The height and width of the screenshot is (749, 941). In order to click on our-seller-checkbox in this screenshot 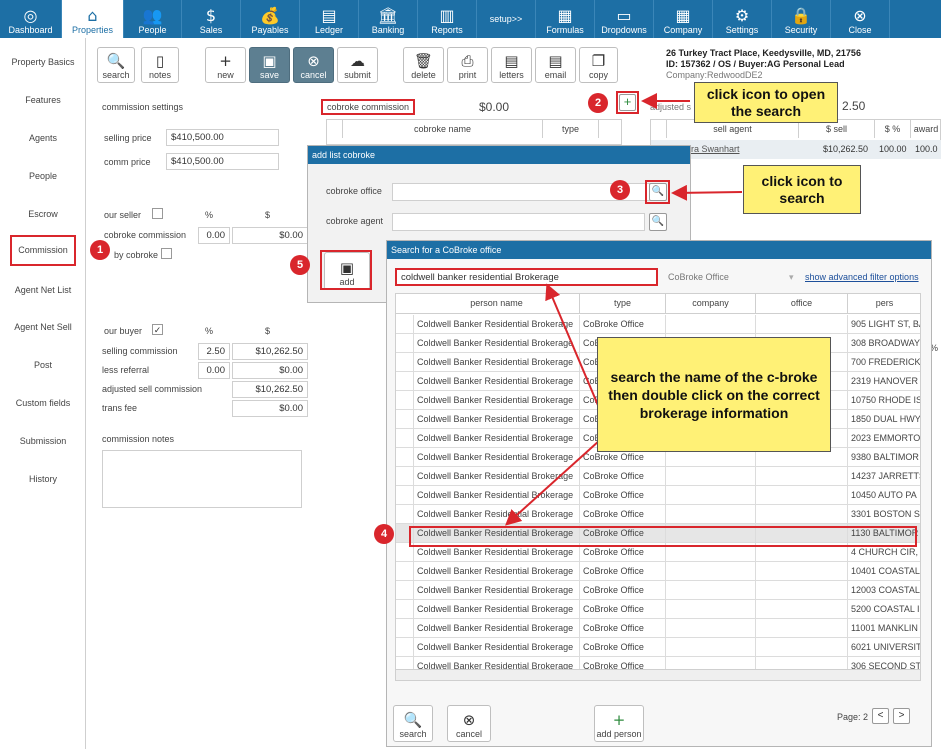, I will do `click(157, 213)`.